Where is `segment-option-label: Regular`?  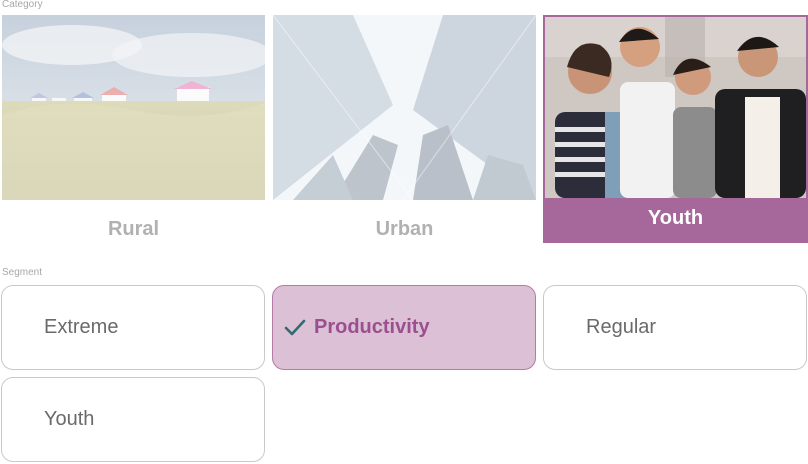 segment-option-label: Regular is located at coordinates (621, 327).